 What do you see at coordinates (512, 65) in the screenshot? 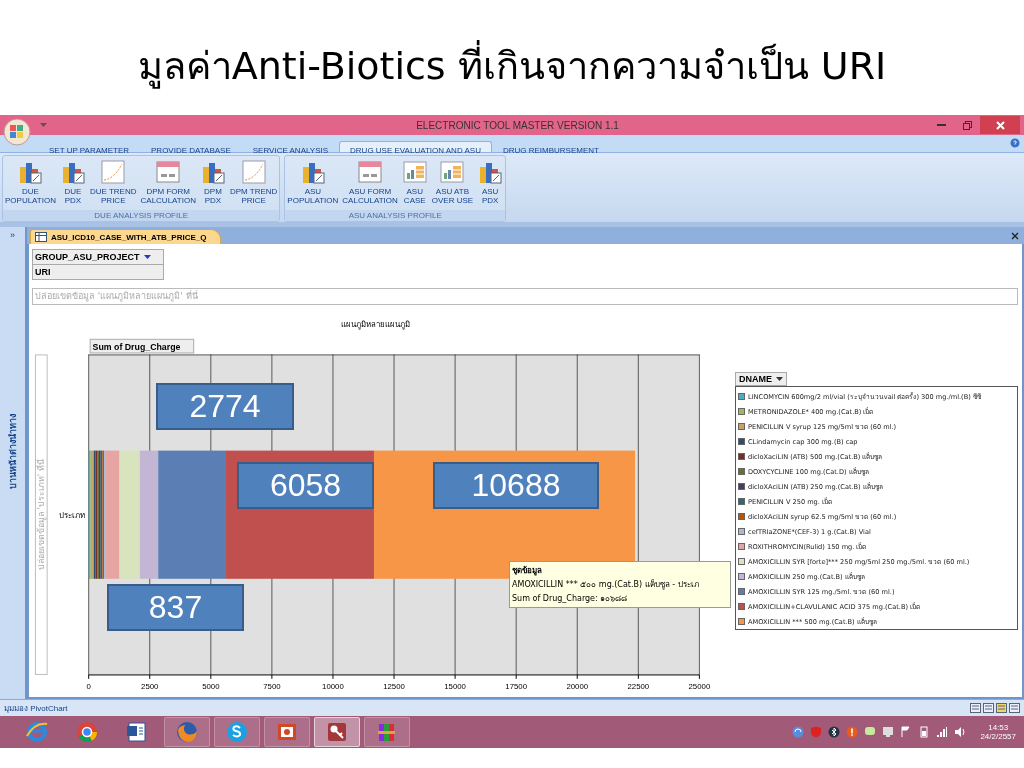
I see `slide-title: มูลค่าAnti-Biotics ที่เกินจากความจำเป็น URI` at bounding box center [512, 65].